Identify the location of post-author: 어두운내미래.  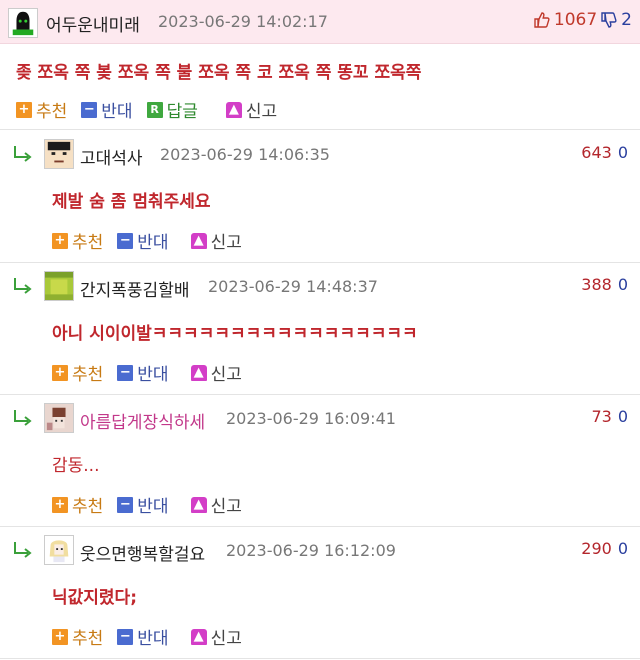
(93, 23).